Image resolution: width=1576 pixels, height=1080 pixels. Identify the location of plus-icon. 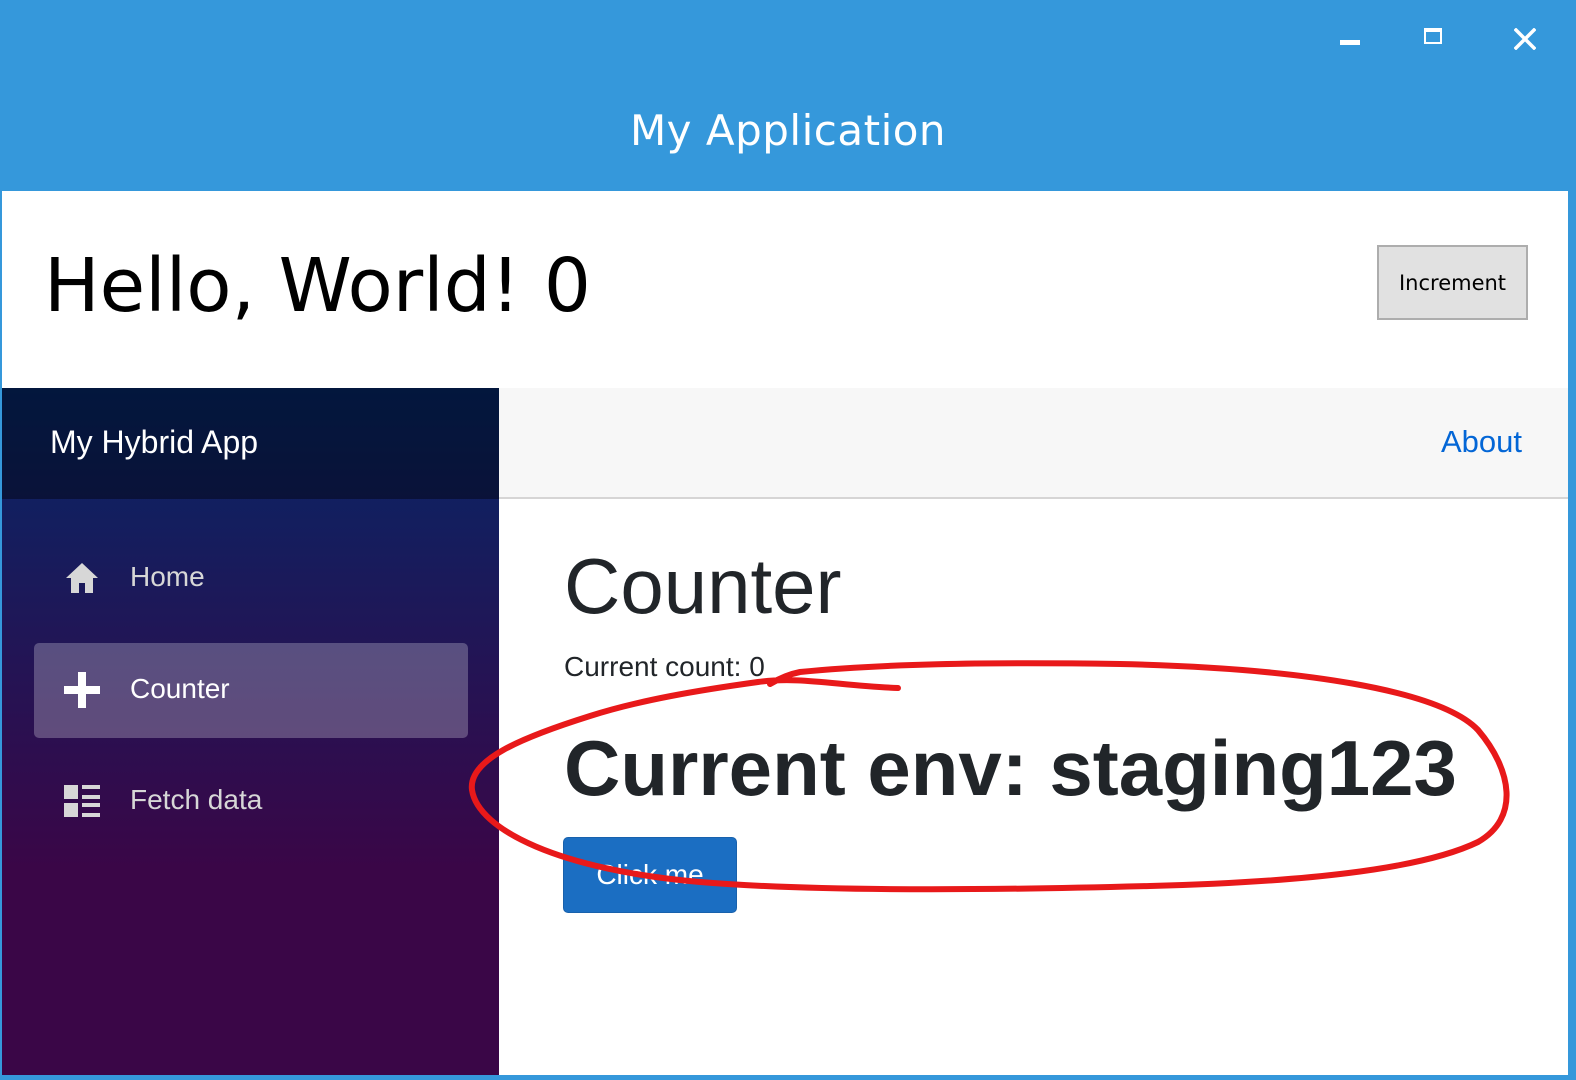
(82, 690).